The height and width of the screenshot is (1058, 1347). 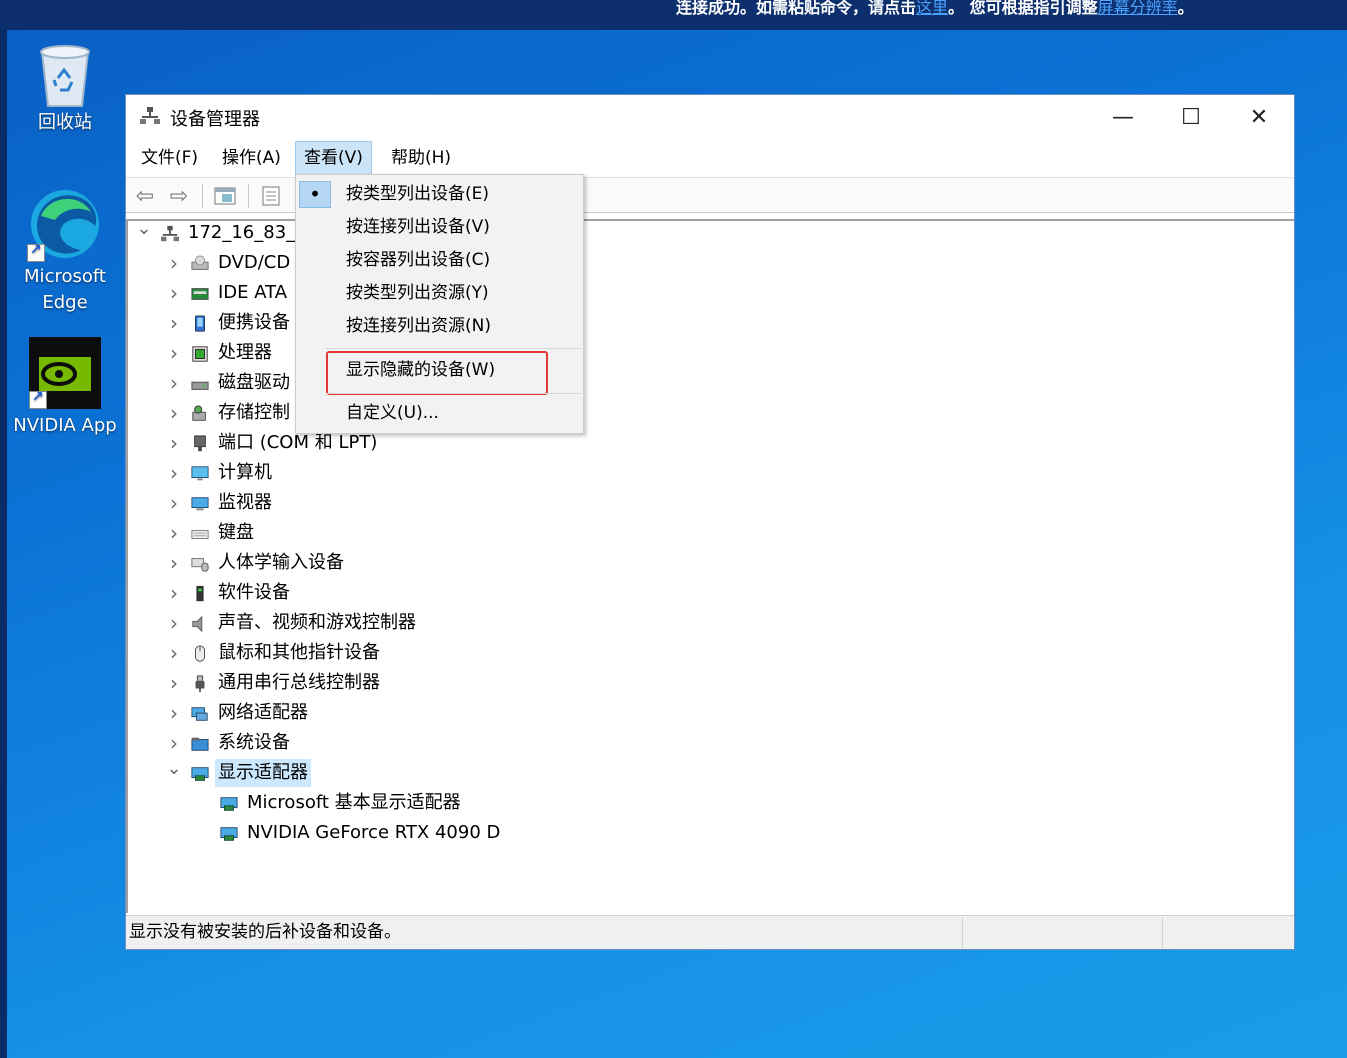 What do you see at coordinates (437, 373) in the screenshot?
I see `red-highlight-box` at bounding box center [437, 373].